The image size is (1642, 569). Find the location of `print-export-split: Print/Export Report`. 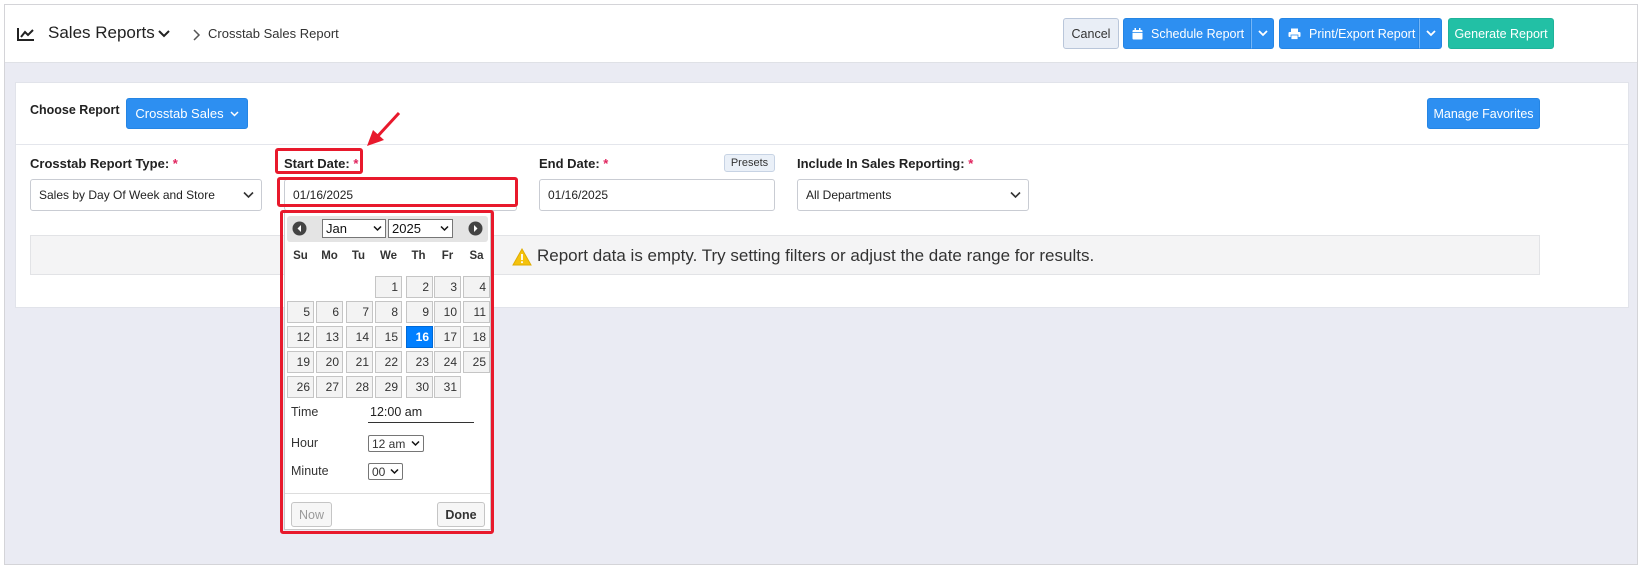

print-export-split: Print/Export Report is located at coordinates (1360, 33).